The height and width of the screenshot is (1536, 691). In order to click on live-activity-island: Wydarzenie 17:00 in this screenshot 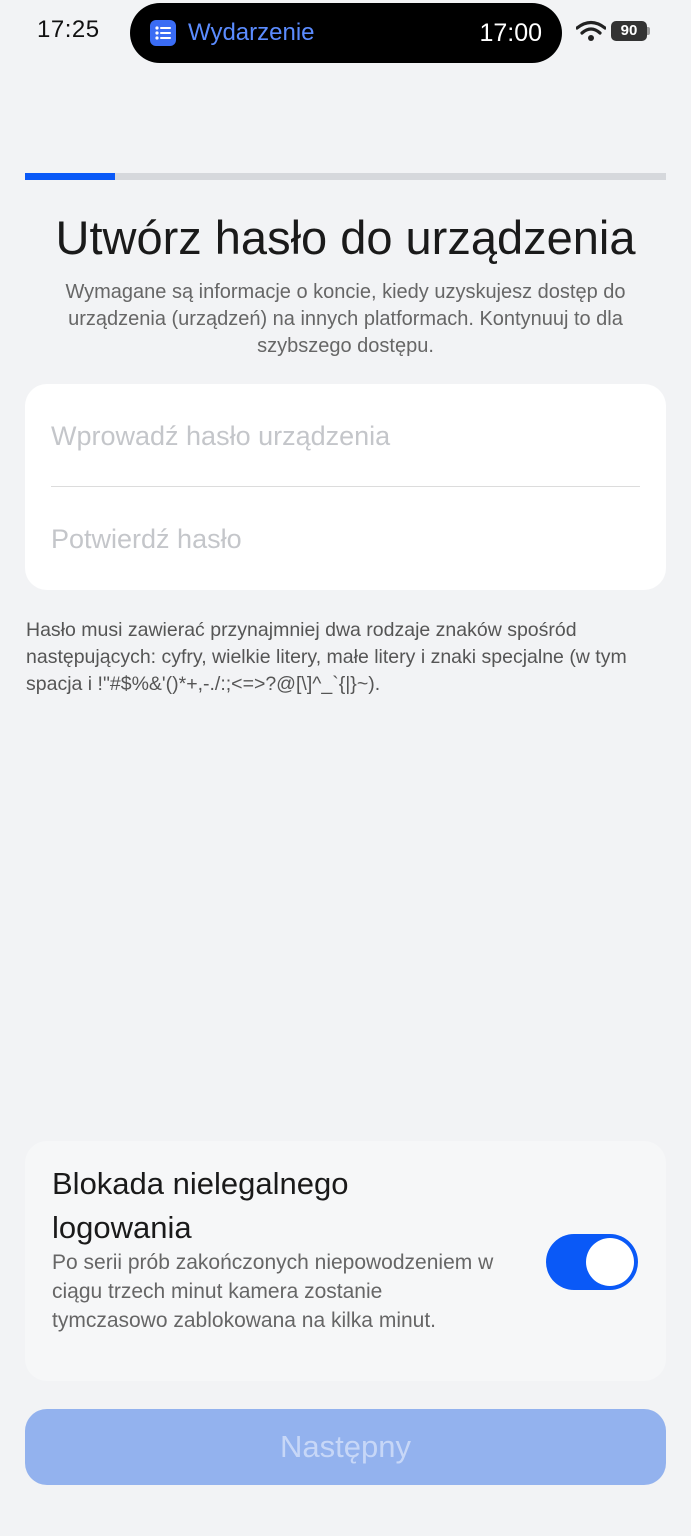, I will do `click(346, 33)`.